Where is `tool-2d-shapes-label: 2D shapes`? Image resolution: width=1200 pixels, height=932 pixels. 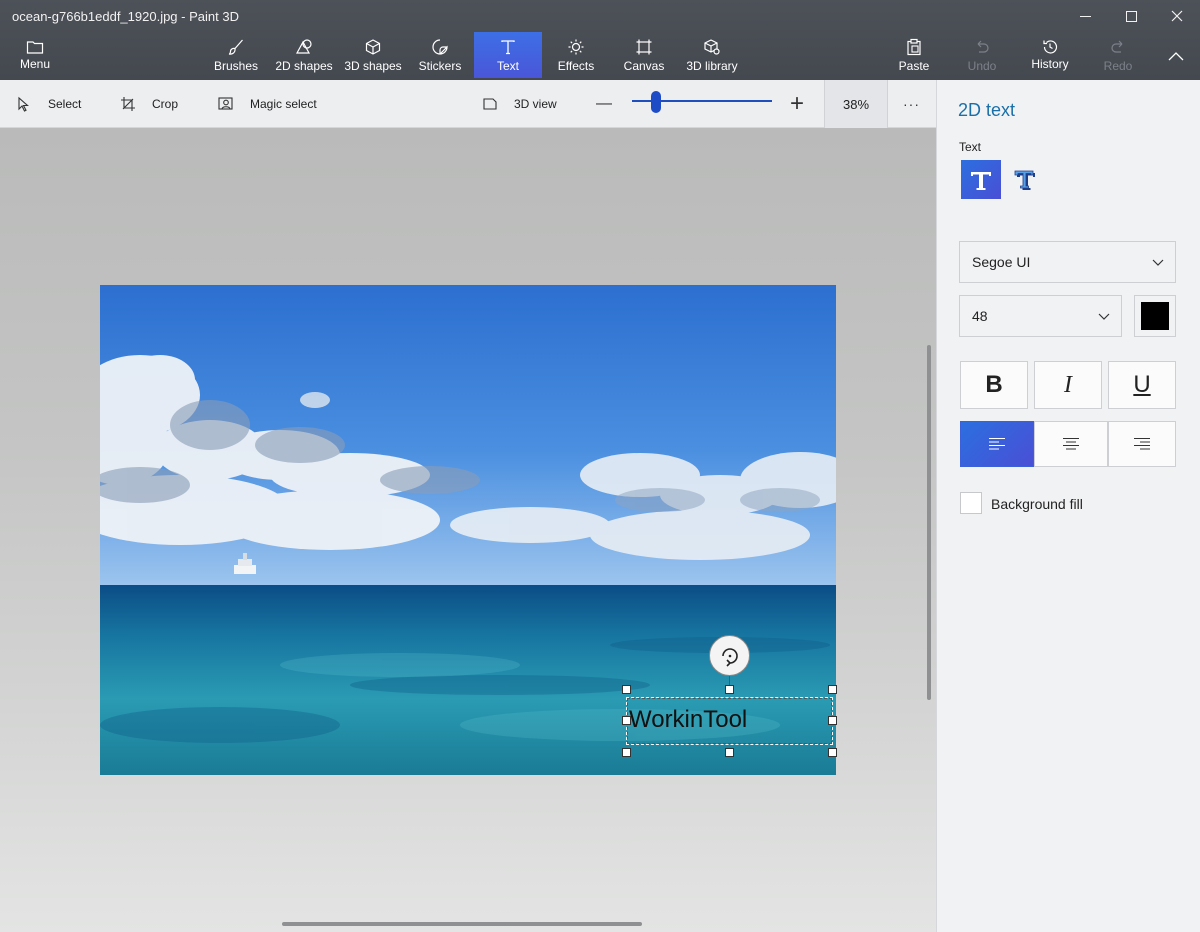 tool-2d-shapes-label: 2D shapes is located at coordinates (304, 66).